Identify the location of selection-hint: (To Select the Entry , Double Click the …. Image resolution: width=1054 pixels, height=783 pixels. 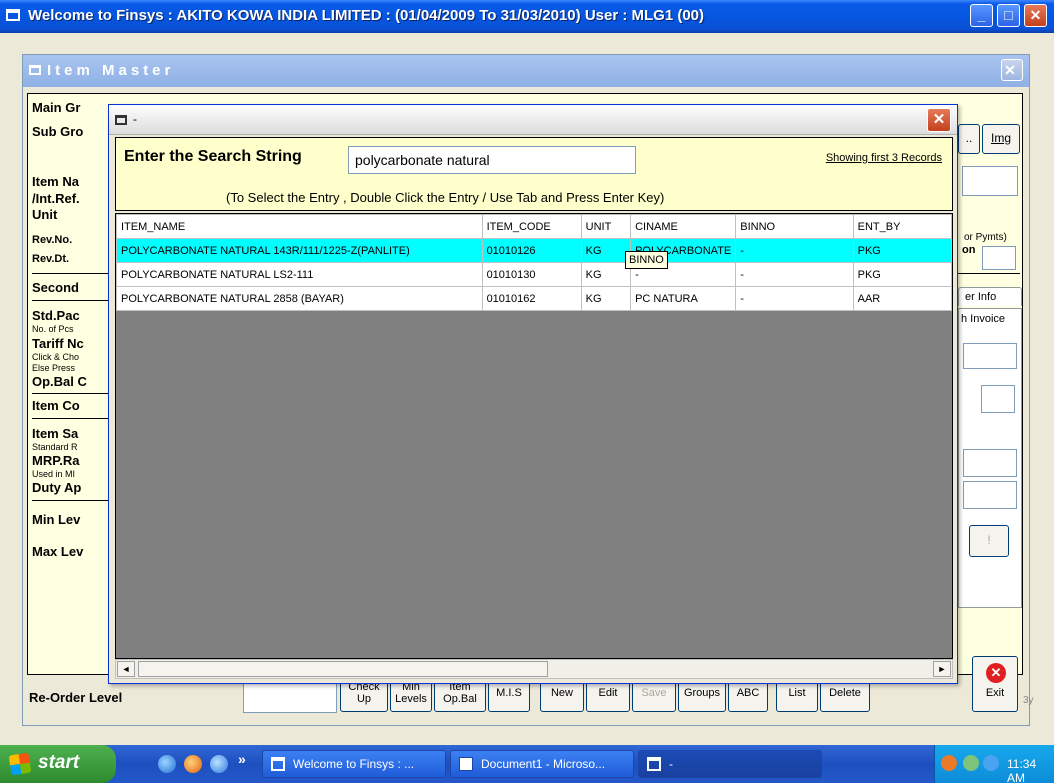
(445, 197).